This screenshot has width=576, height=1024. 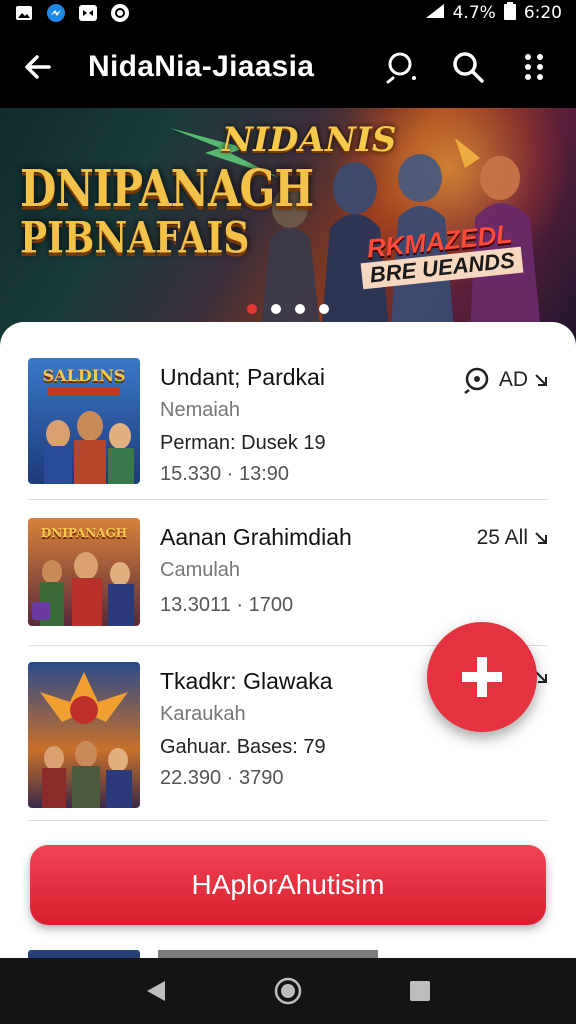 I want to click on clock-icon, so click(x=120, y=13).